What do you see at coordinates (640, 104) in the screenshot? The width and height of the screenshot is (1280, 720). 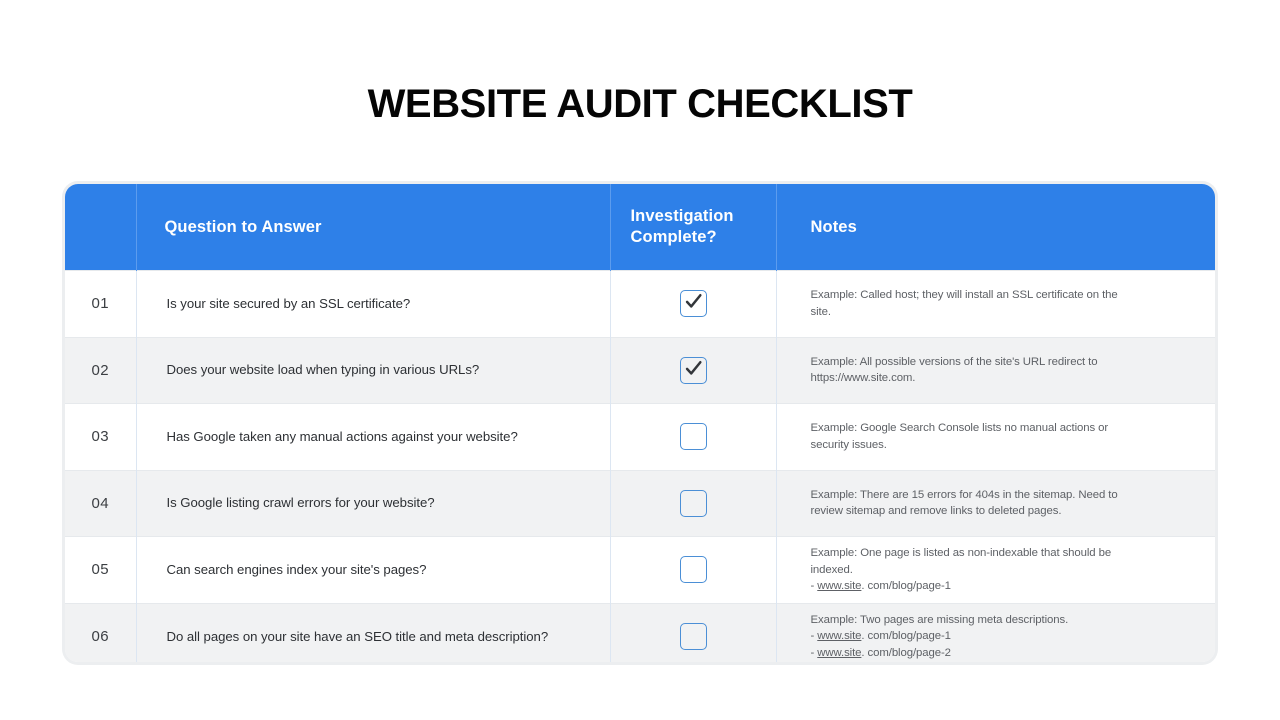 I see `page-title: WEBSITE AUDIT CHECKLIST` at bounding box center [640, 104].